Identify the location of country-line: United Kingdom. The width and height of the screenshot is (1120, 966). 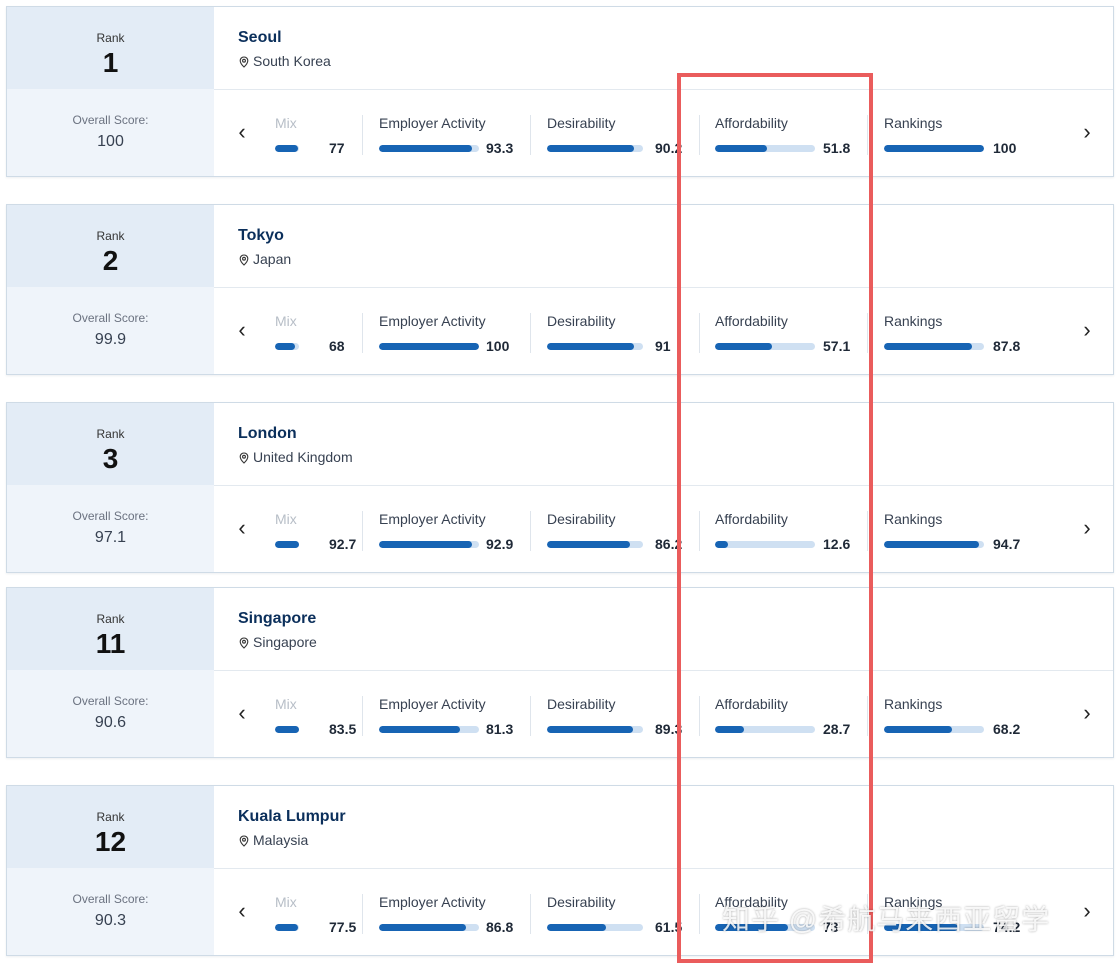
(295, 457).